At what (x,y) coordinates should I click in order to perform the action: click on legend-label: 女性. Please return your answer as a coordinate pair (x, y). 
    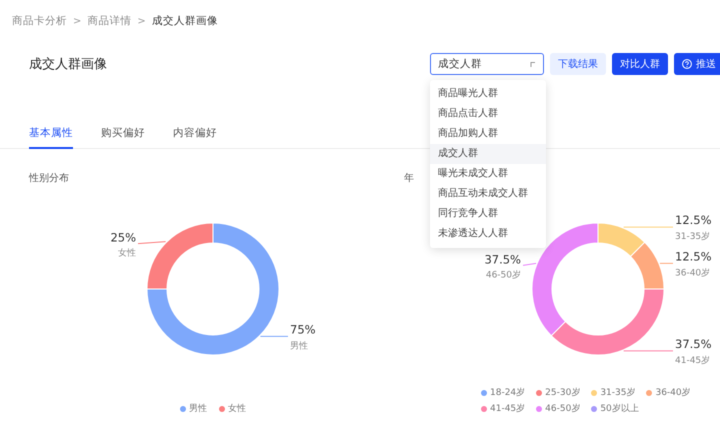
    Looking at the image, I should click on (237, 408).